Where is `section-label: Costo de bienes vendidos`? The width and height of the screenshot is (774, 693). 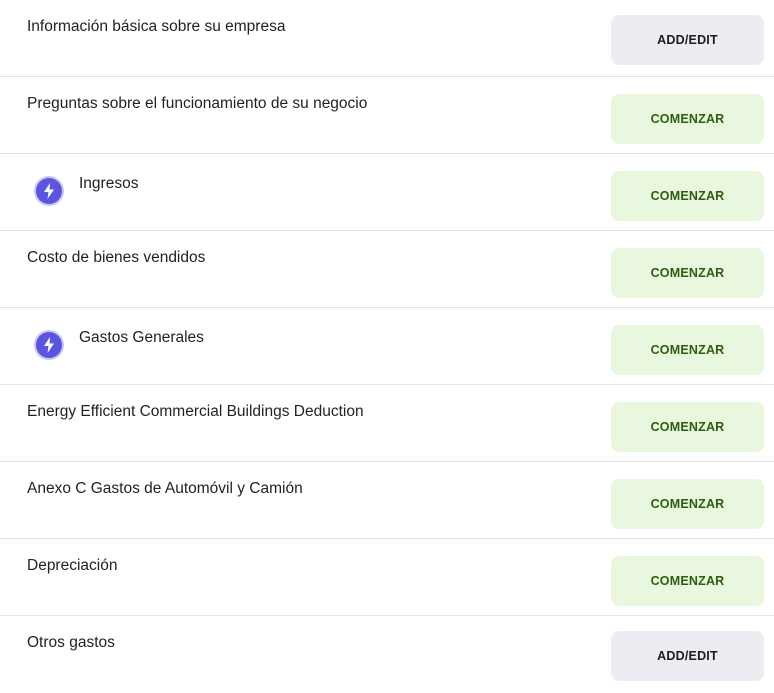
section-label: Costo de bienes vendidos is located at coordinates (116, 257).